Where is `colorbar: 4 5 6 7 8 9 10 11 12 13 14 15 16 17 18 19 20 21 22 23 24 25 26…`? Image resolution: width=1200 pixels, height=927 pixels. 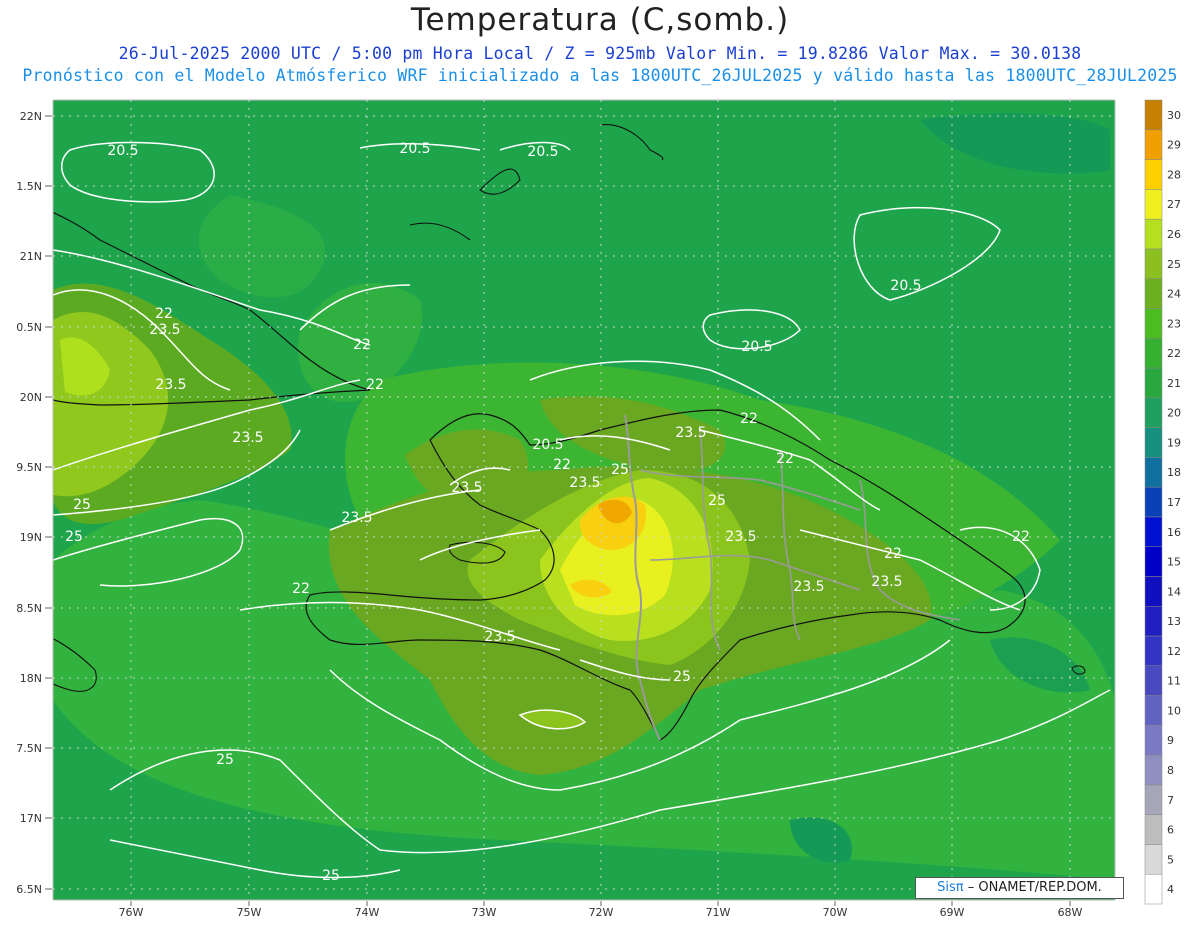 colorbar: 4 5 6 7 8 9 10 11 12 13 14 15 16 17 18 19 20 21 22 23 24 25 26… is located at coordinates (1162, 502).